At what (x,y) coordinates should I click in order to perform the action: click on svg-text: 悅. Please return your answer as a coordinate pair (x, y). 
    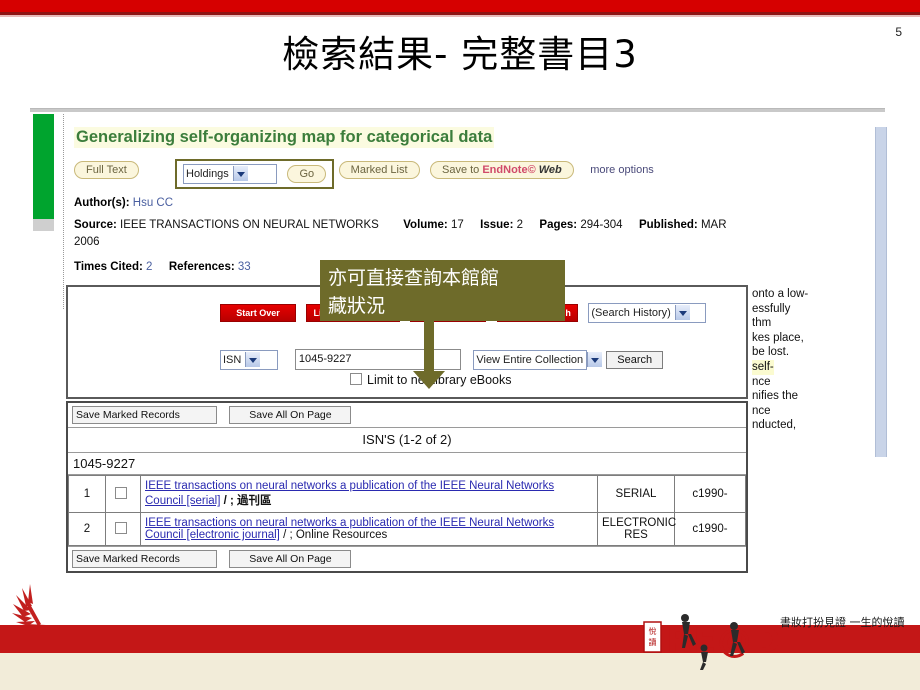
    Looking at the image, I should click on (653, 631).